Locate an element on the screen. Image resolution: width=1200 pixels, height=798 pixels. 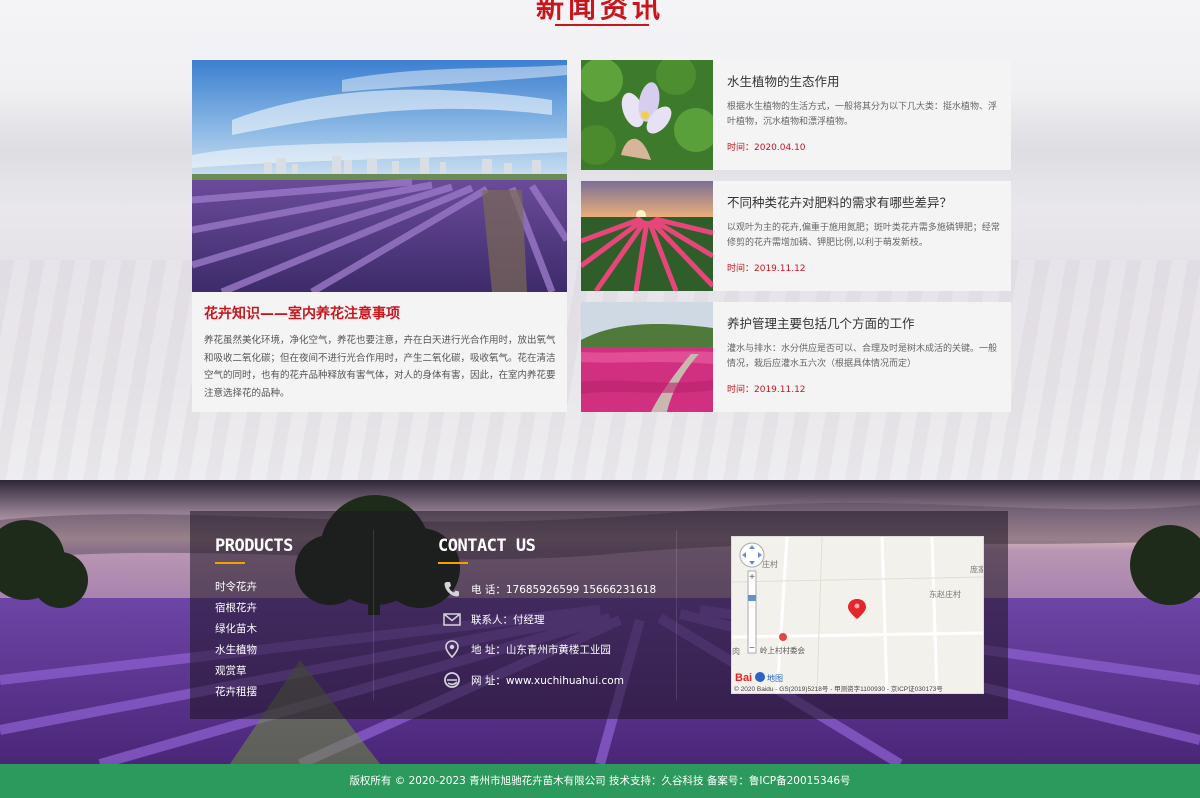
contact-phone-text: 电 话：17685926599 15666231618 is located at coordinates (564, 590).